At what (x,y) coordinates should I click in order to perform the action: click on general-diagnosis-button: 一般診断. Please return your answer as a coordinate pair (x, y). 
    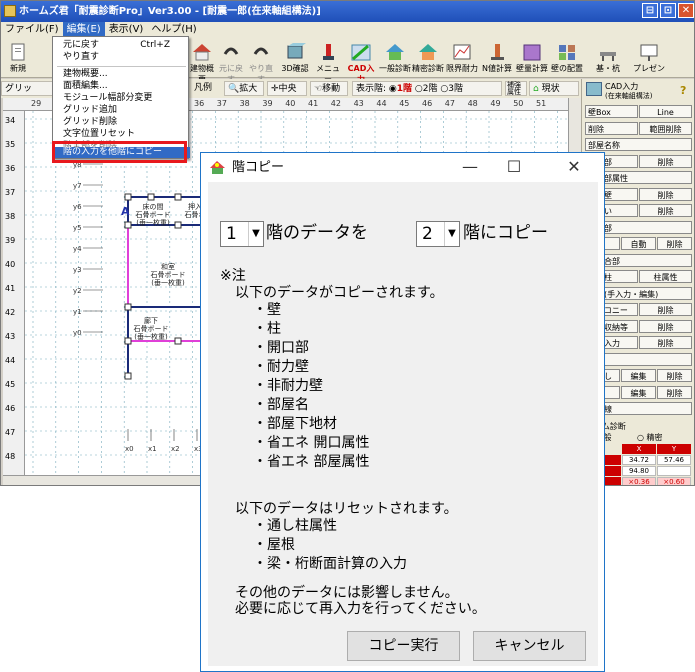
    Looking at the image, I should click on (395, 58).